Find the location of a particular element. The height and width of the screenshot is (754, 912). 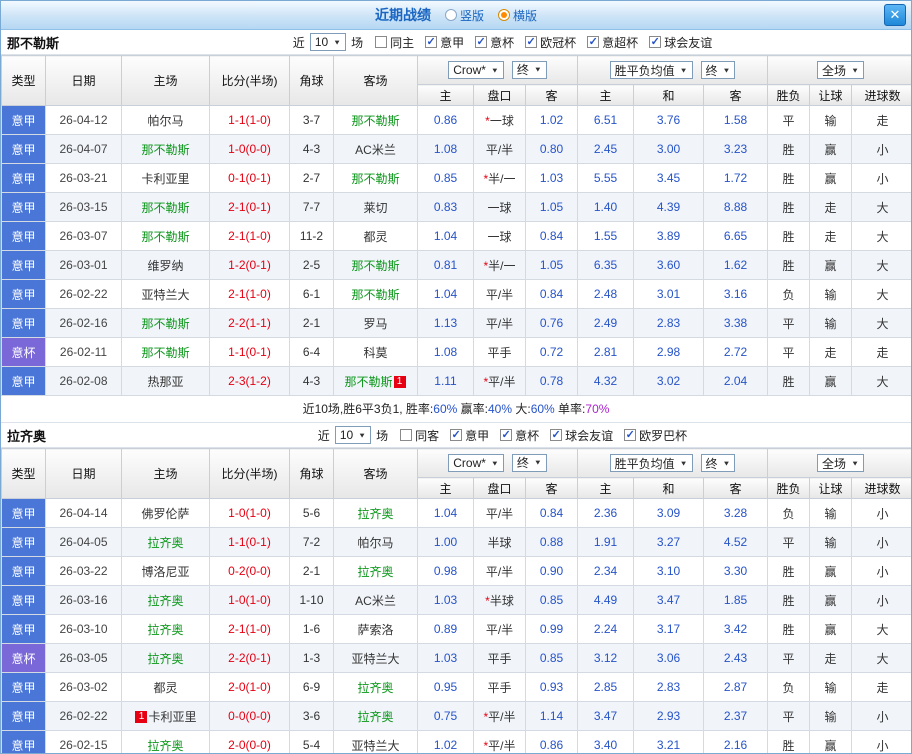

avg-draw-cell: 3.02 is located at coordinates (668, 381).